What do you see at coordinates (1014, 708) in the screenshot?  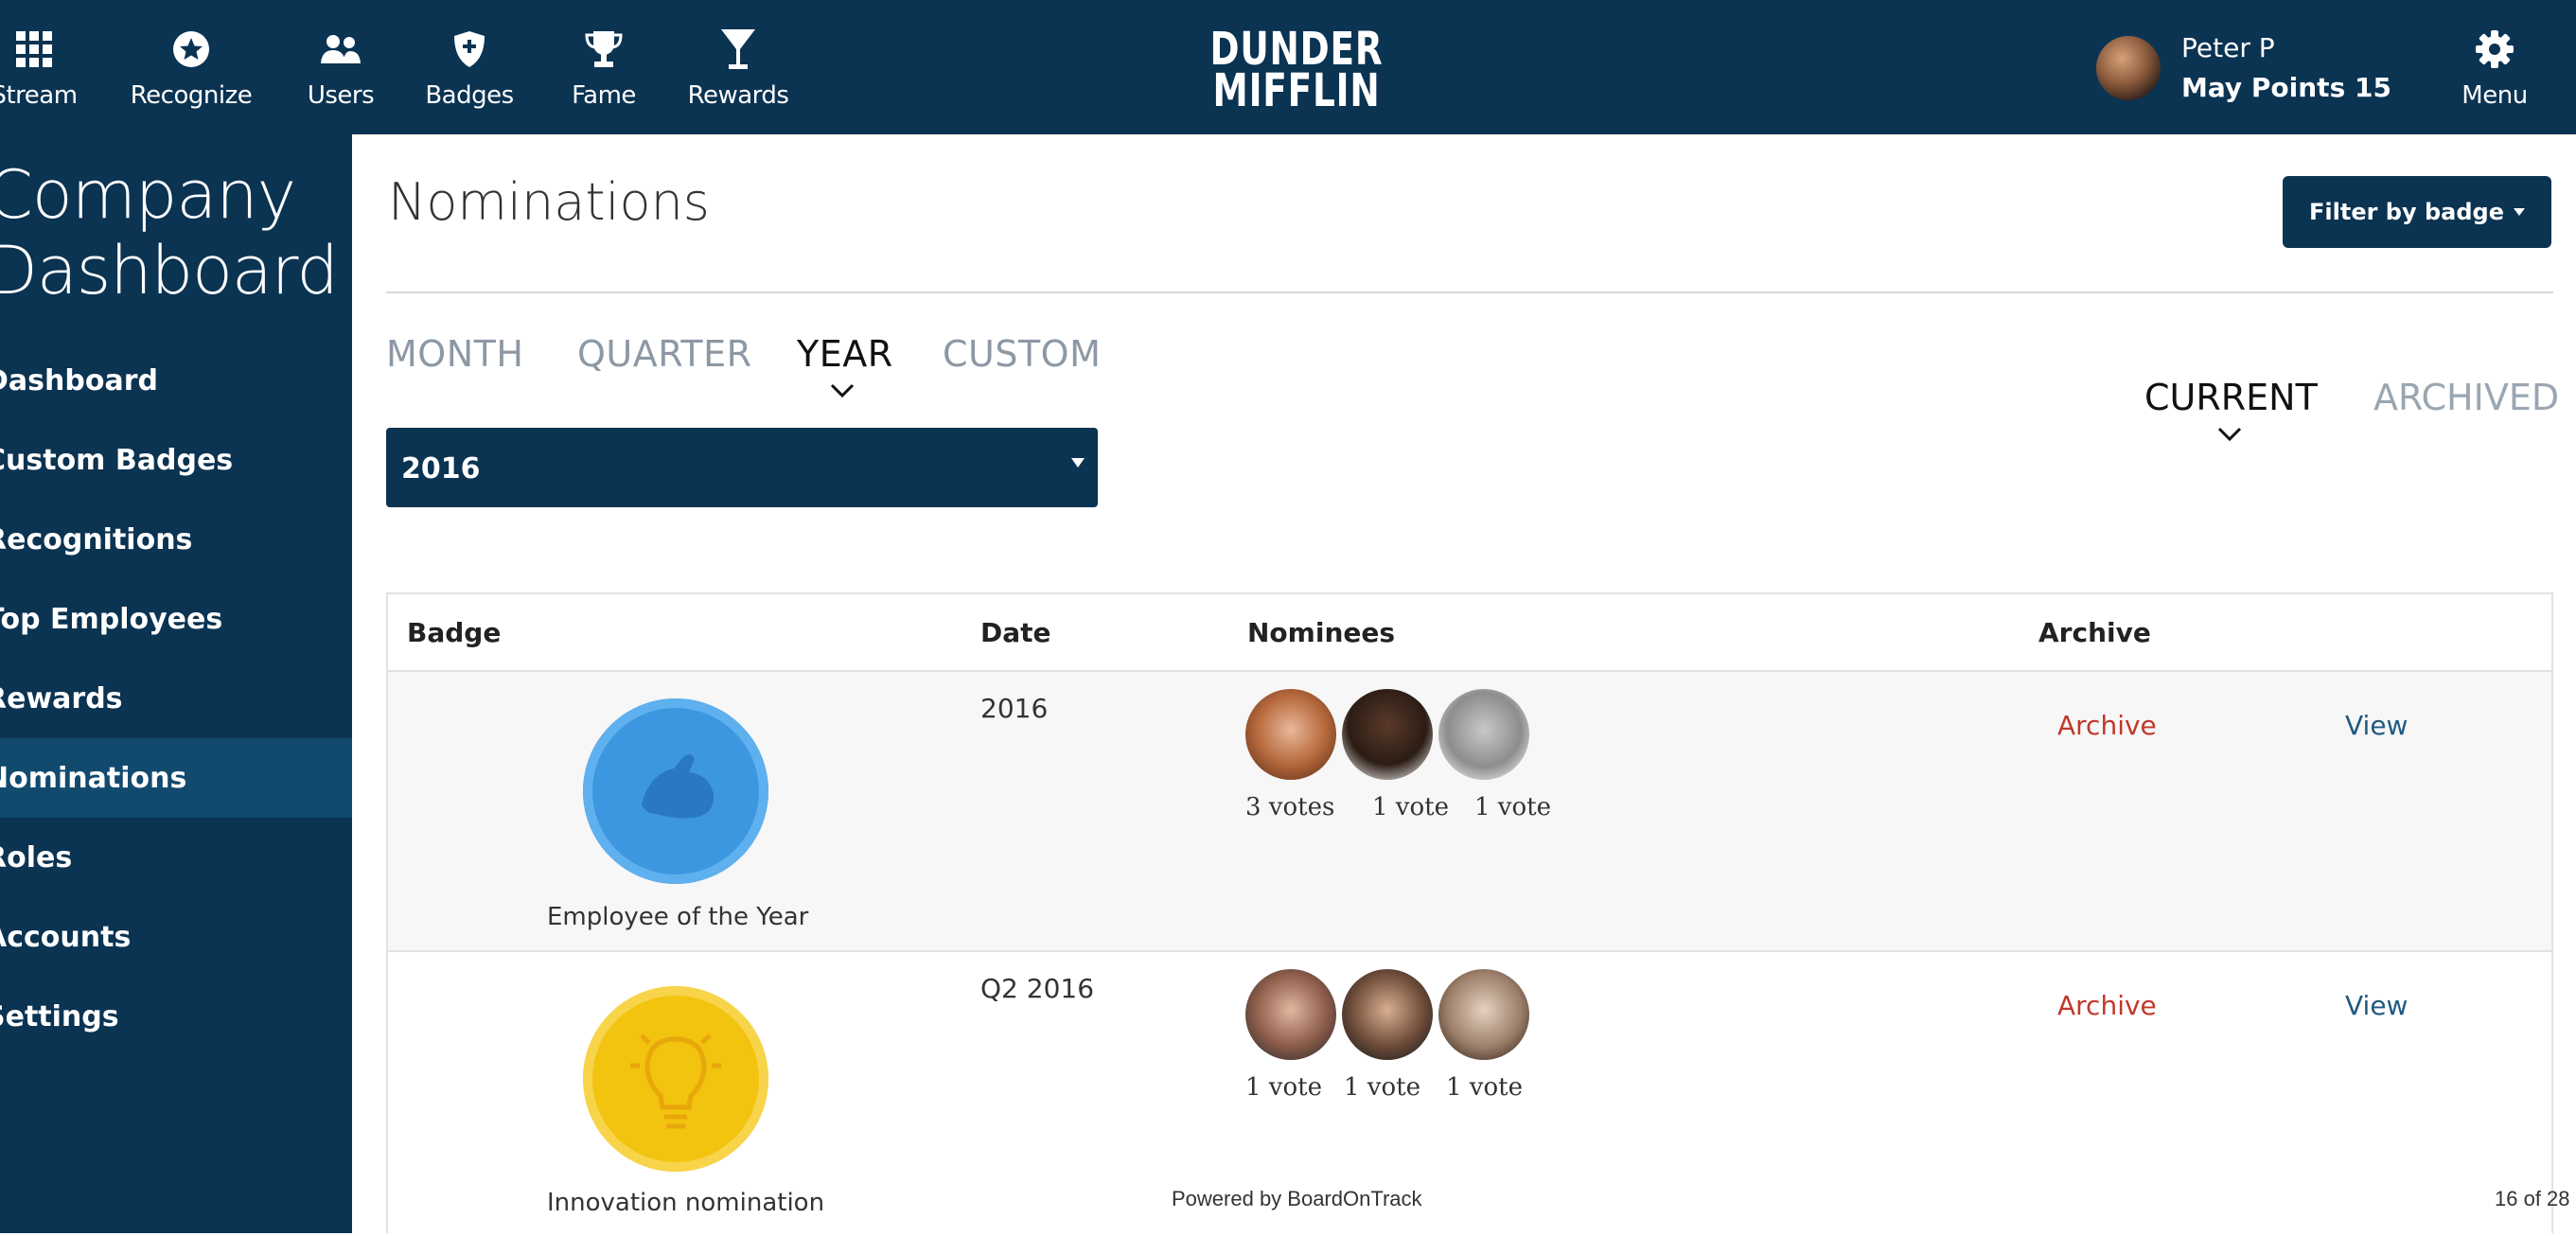 I see `nomination-date: 2016` at bounding box center [1014, 708].